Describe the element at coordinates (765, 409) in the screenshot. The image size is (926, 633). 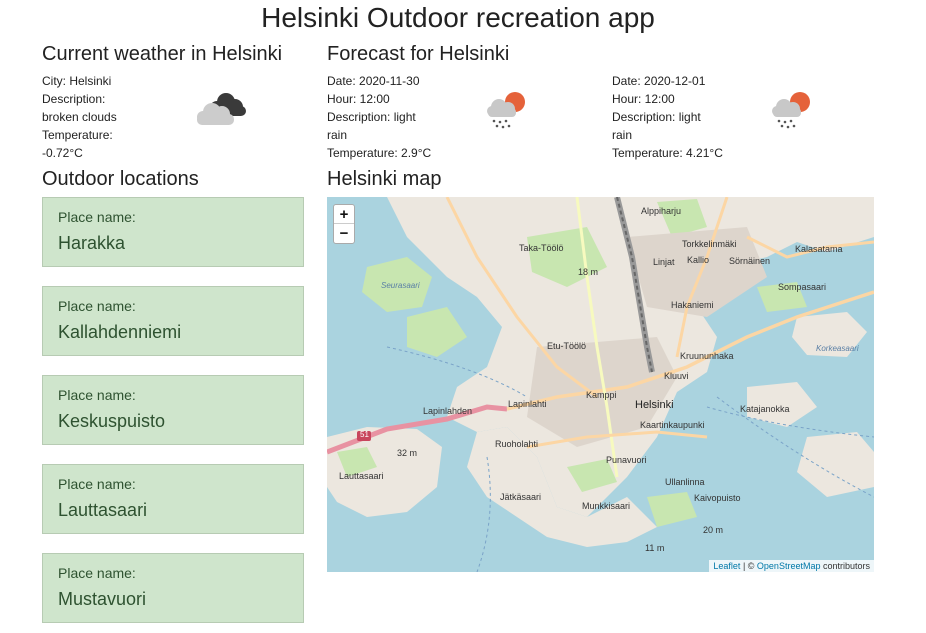
I see `map-label-katajanokka: Katajanokka` at that location.